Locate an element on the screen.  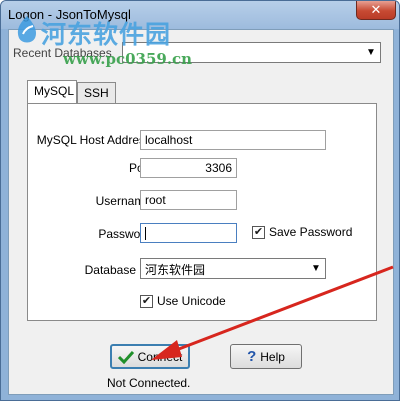
close-icon: ✕ is located at coordinates (376, 9).